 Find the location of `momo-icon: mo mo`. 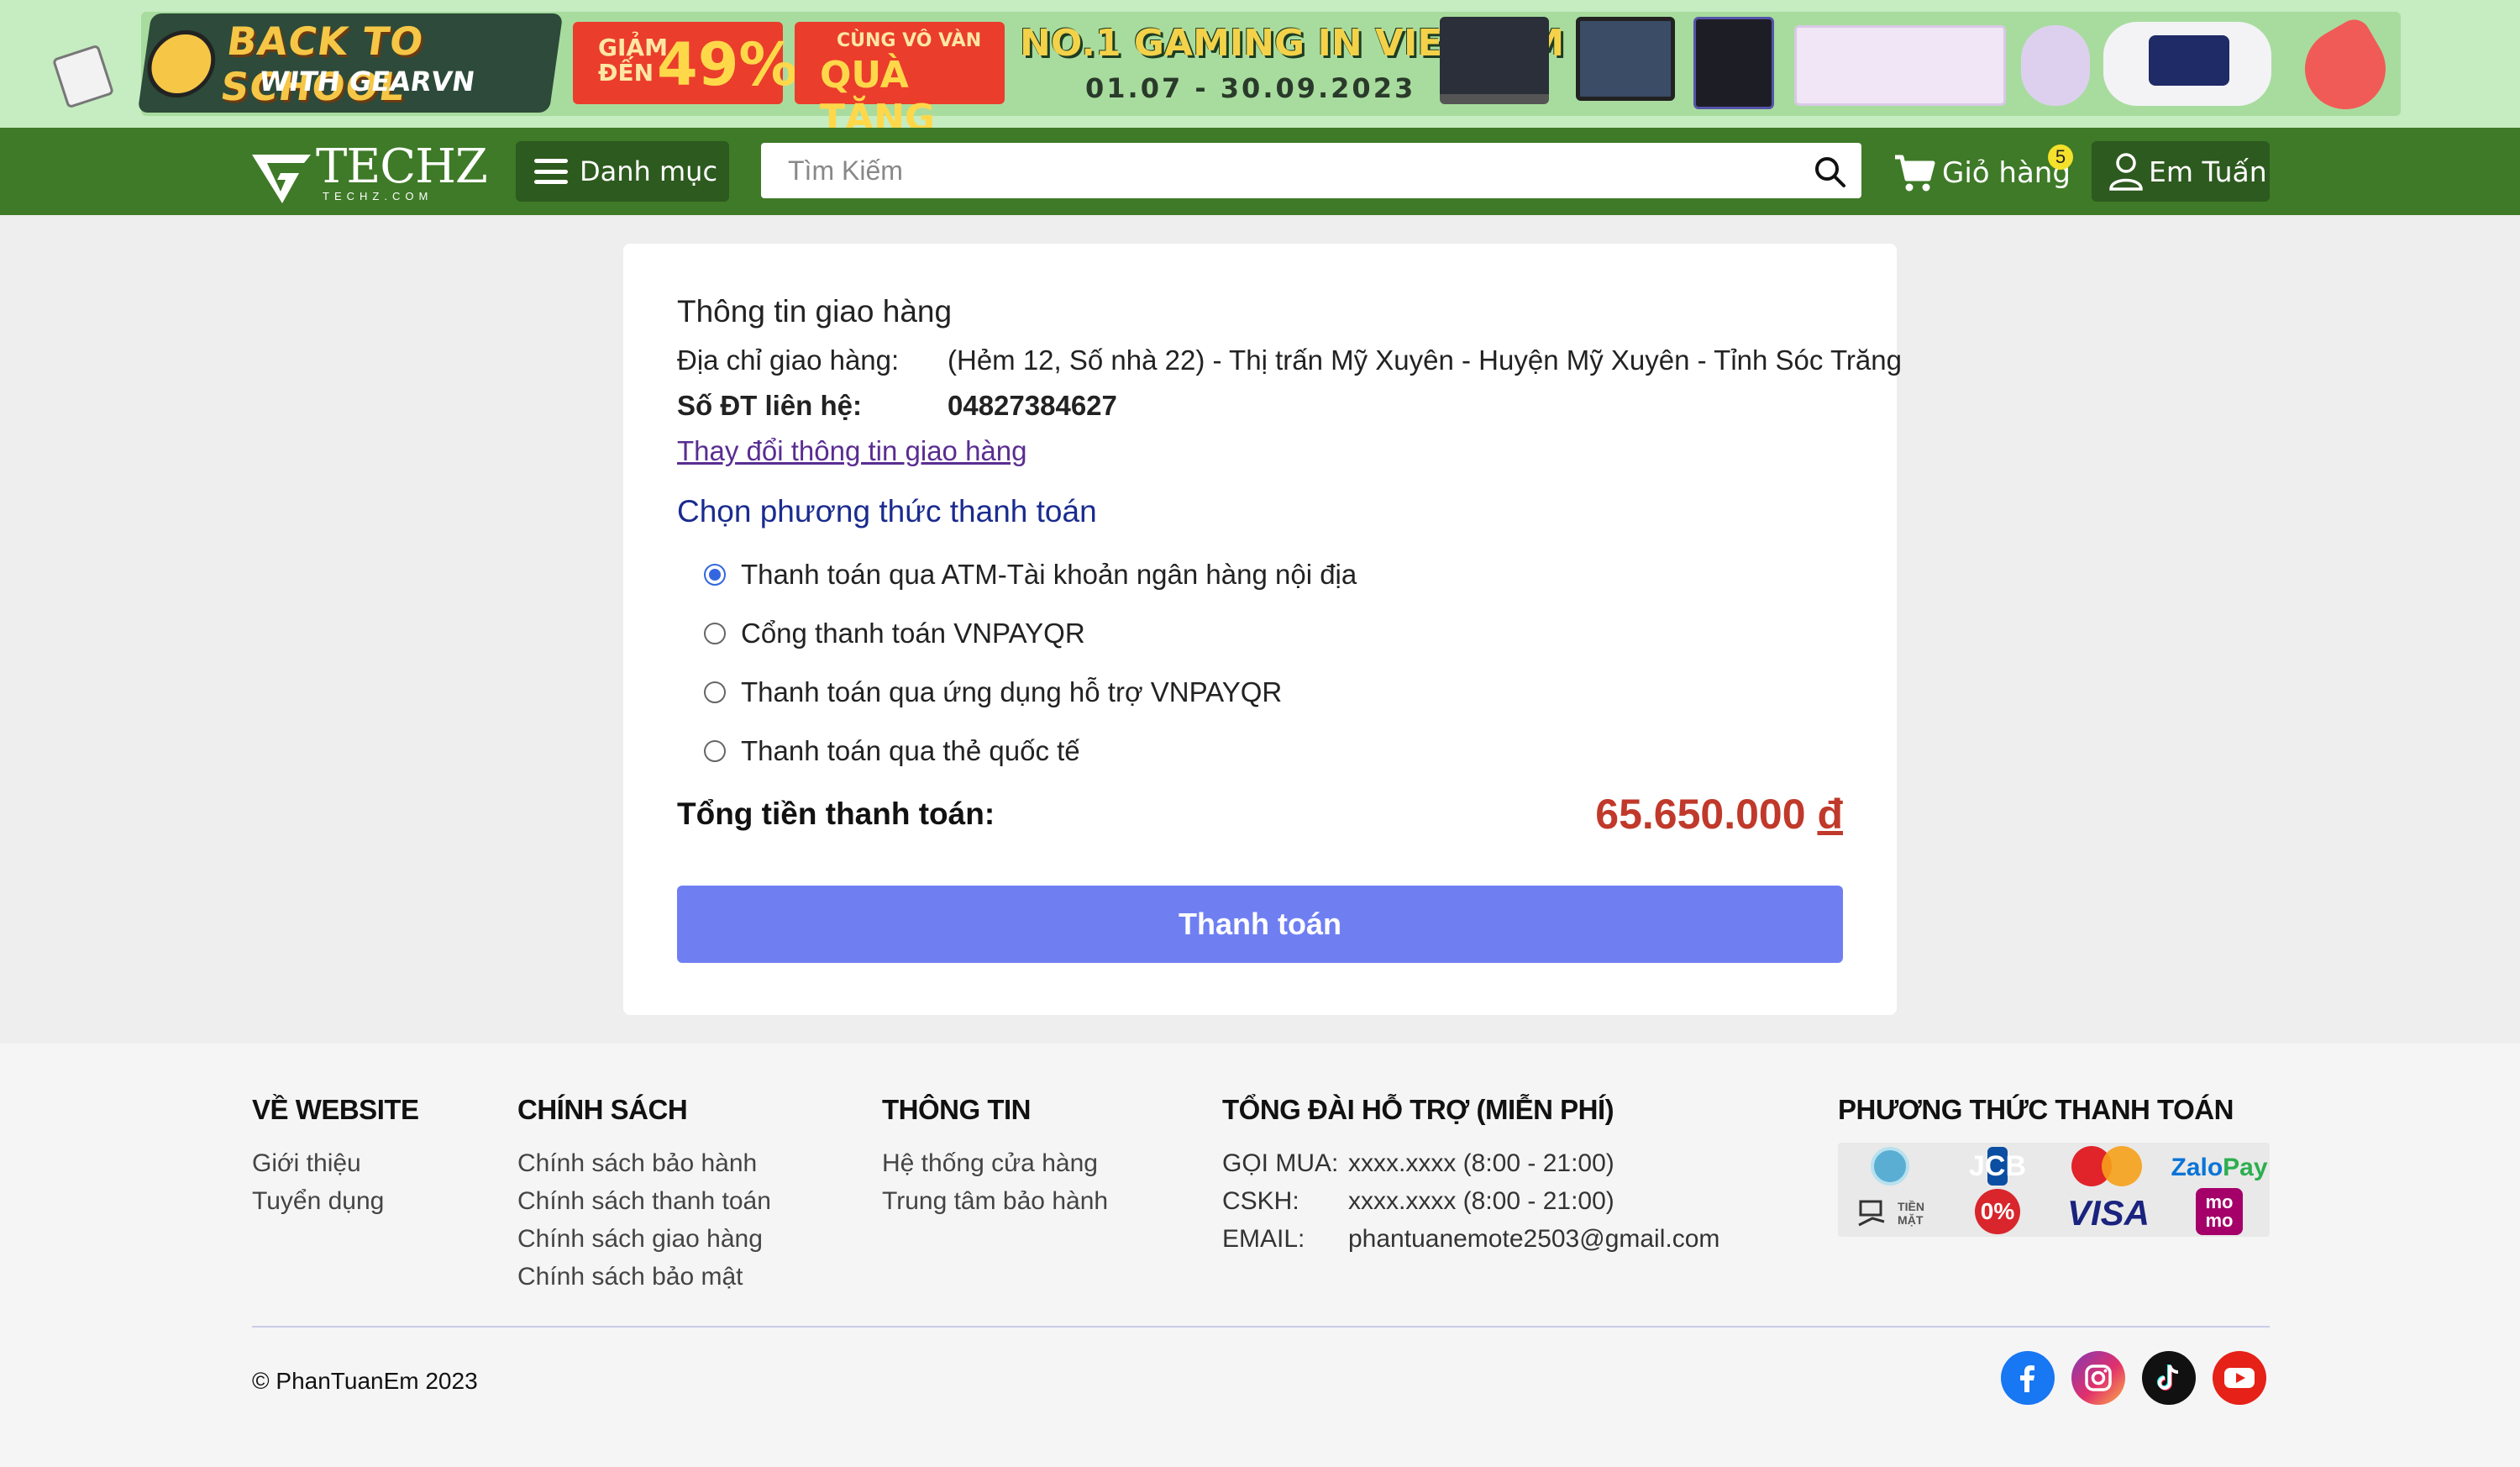

momo-icon: mo mo is located at coordinates (2219, 1211).